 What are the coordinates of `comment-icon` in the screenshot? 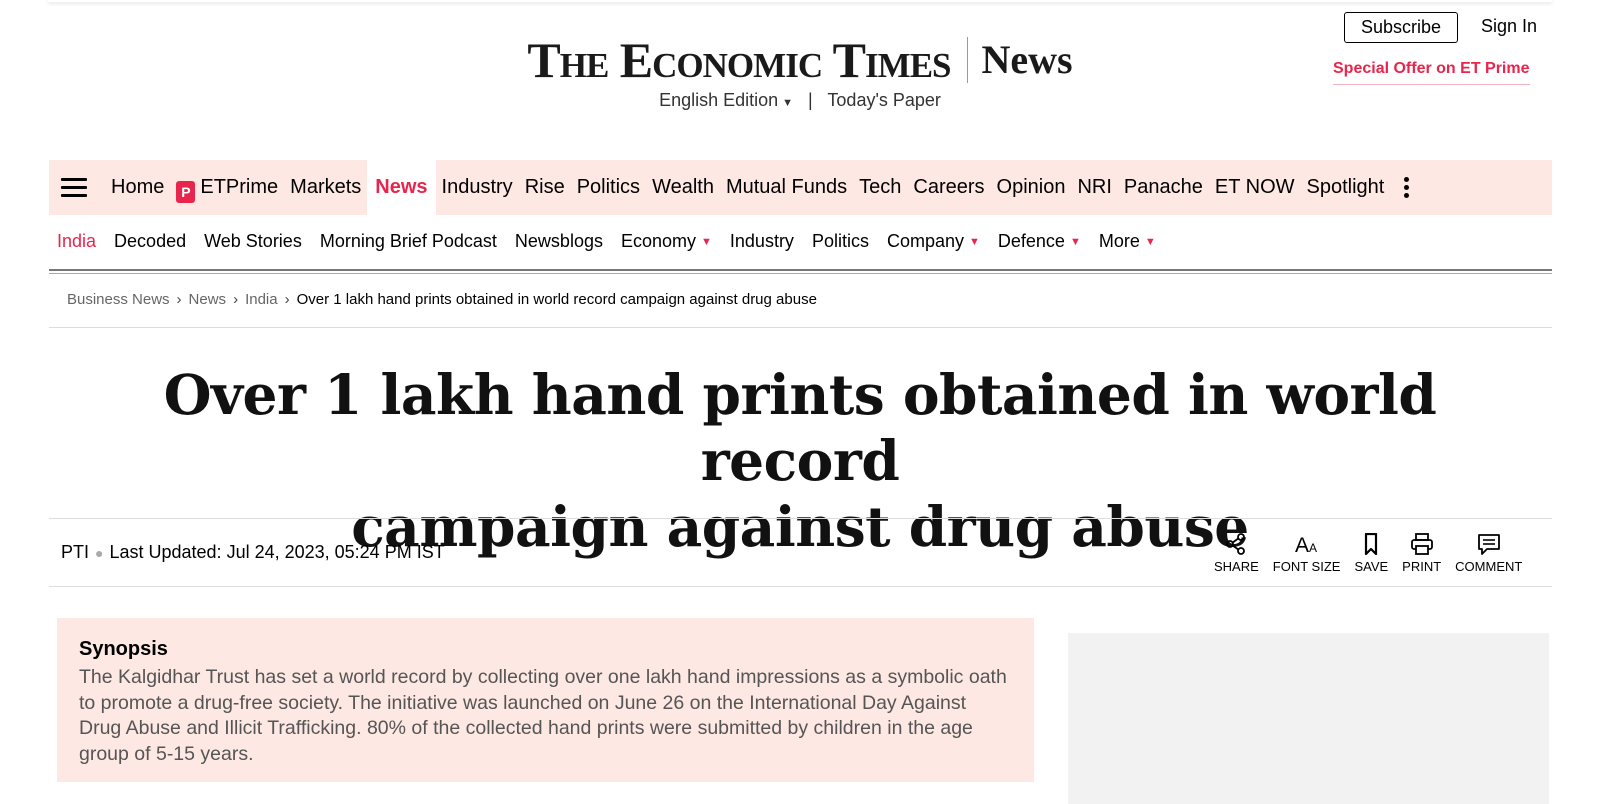 It's located at (1488, 544).